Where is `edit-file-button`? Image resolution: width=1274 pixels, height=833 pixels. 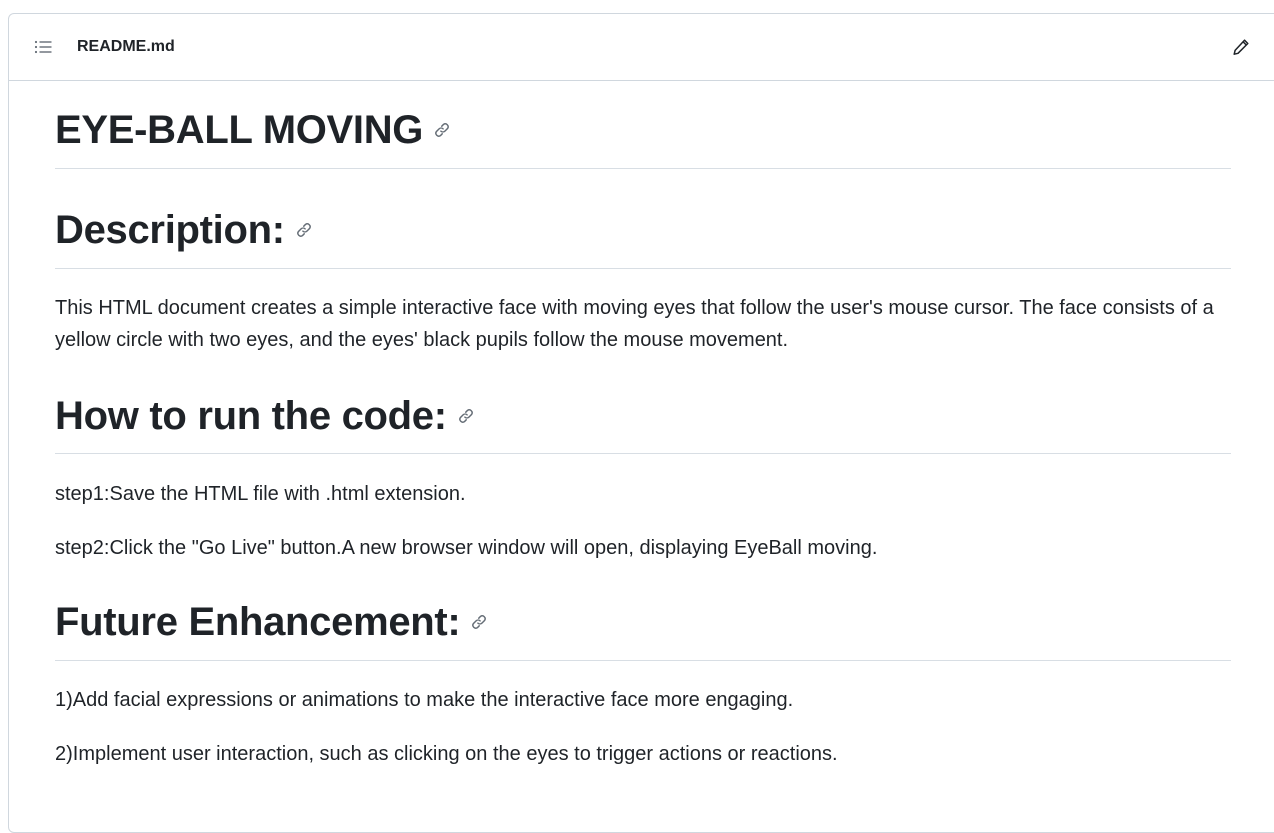
edit-file-button is located at coordinates (1241, 47).